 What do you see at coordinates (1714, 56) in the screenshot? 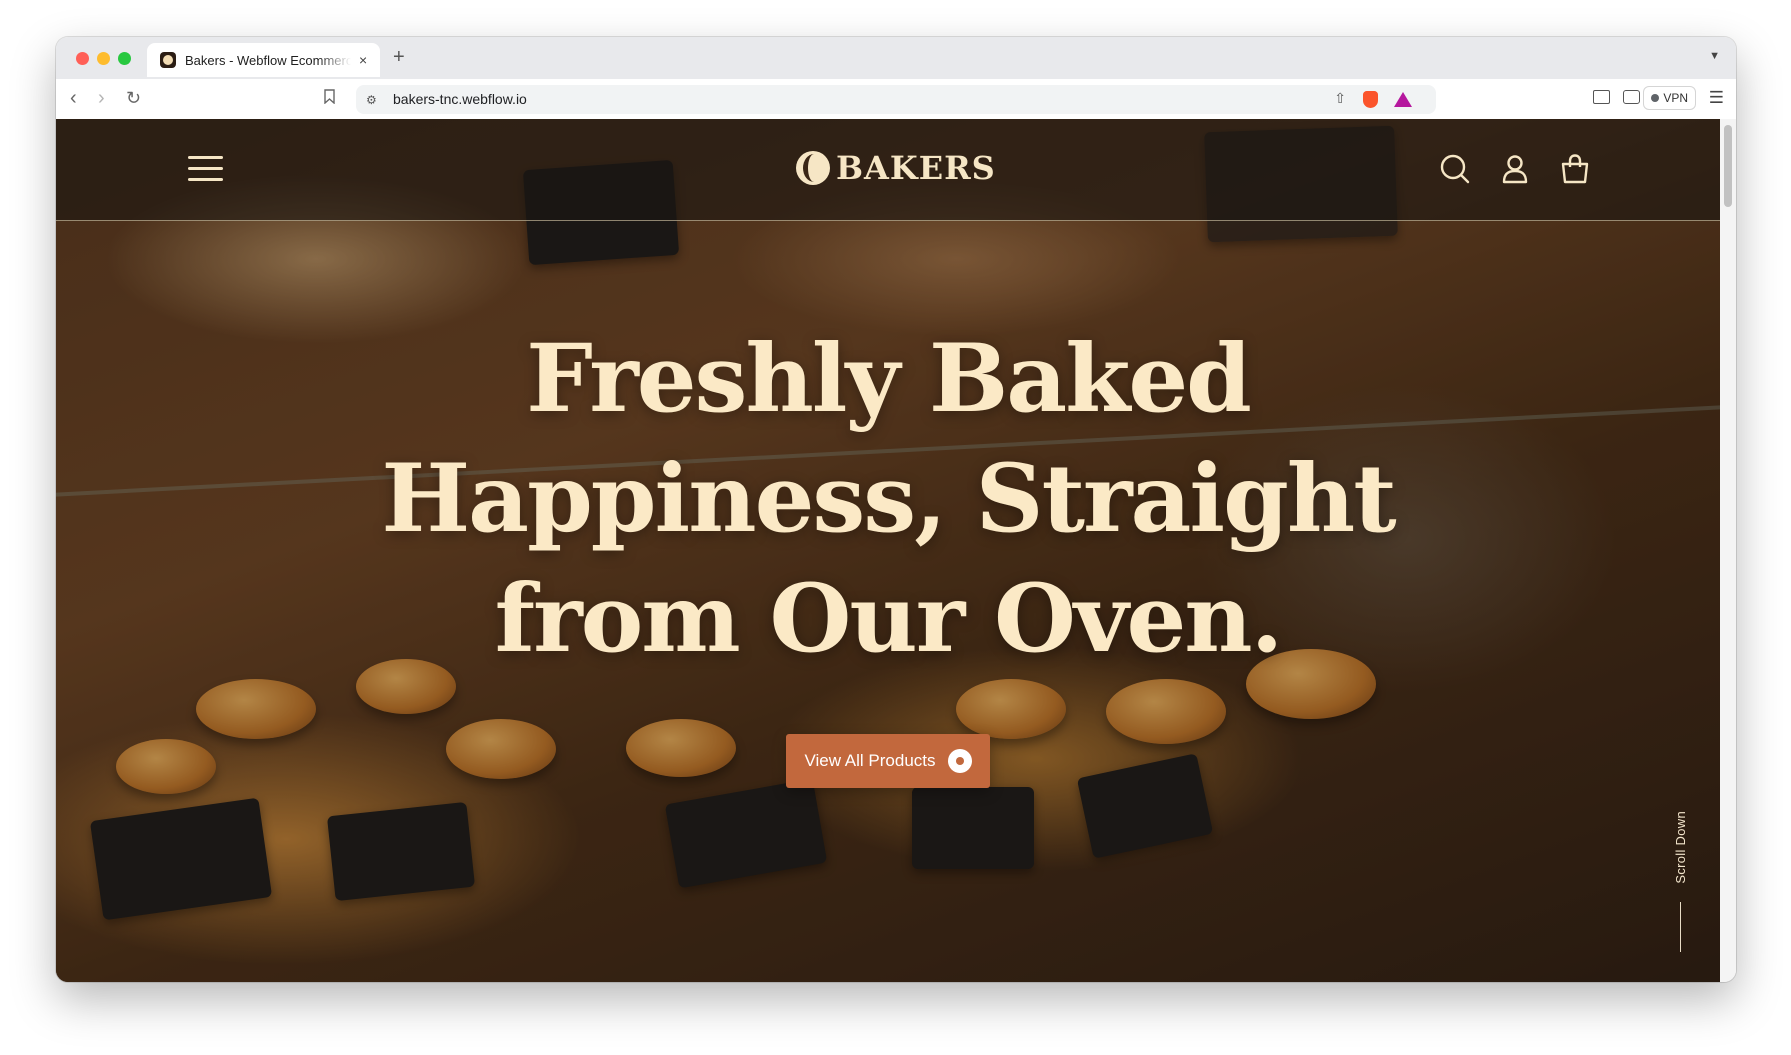
I see `tab-list-chevron-icon: ▼` at bounding box center [1714, 56].